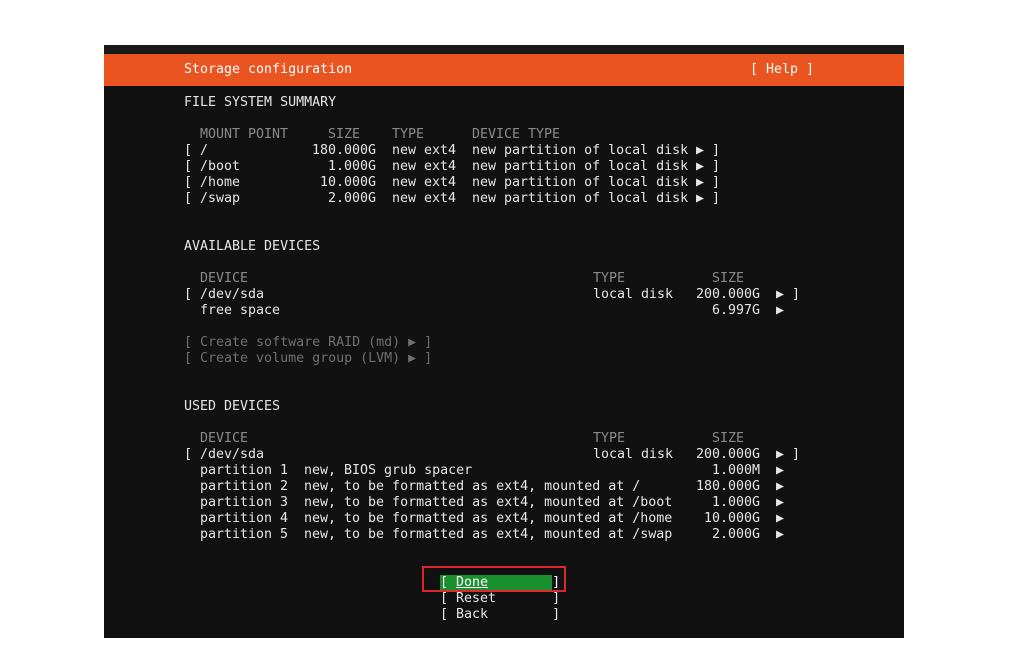  I want to click on partition-name: partition 1, so click(244, 471).